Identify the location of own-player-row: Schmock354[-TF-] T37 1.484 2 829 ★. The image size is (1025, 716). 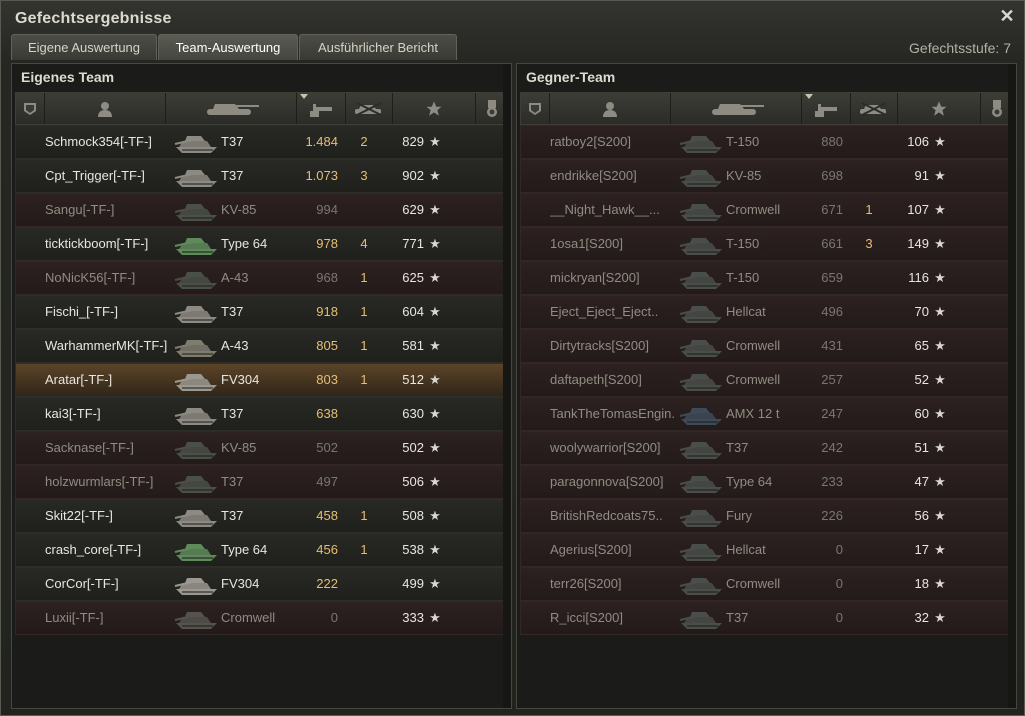
(262, 142).